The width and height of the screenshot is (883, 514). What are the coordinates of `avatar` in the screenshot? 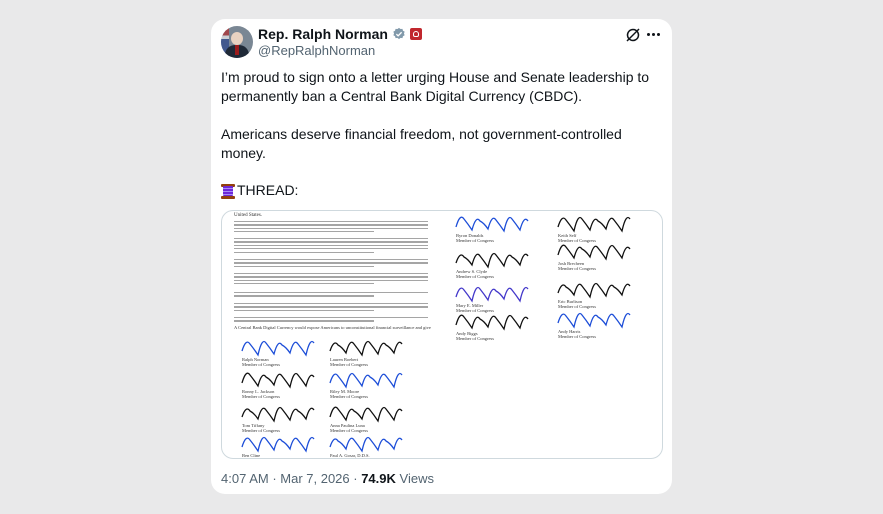 It's located at (237, 42).